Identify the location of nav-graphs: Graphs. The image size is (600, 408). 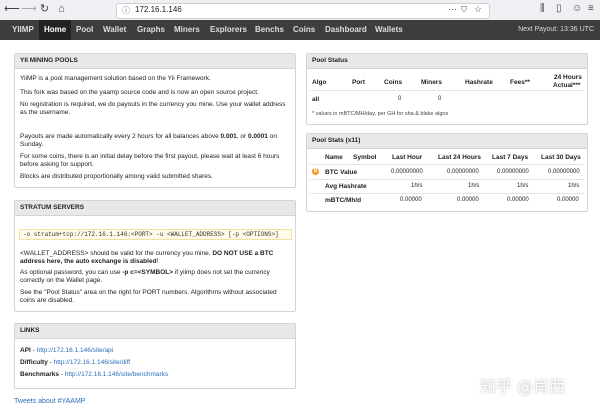
(151, 30).